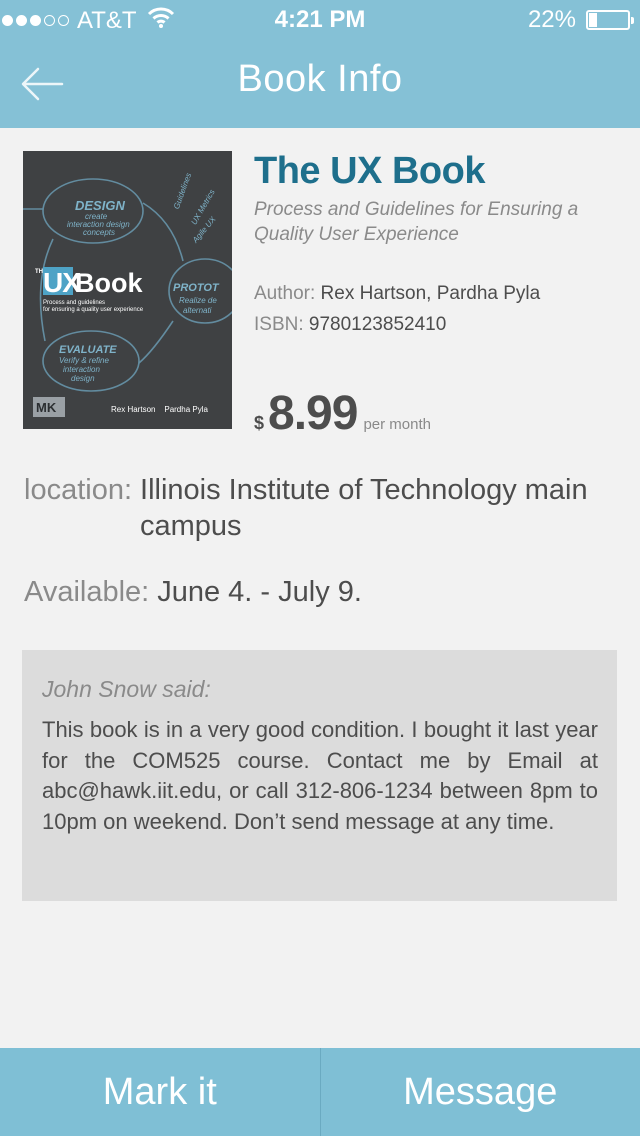  What do you see at coordinates (196, 288) in the screenshot?
I see `cover-sketch-proto: PROTOT` at bounding box center [196, 288].